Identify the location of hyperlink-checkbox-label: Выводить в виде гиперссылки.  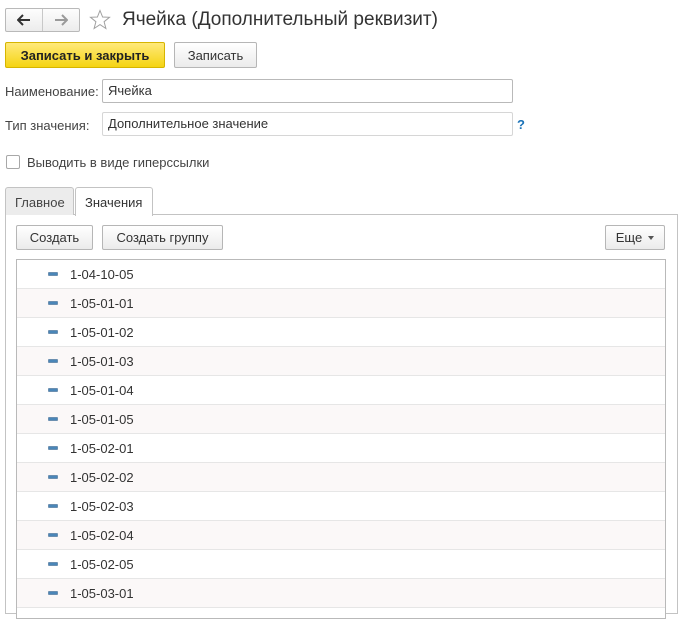
(118, 162).